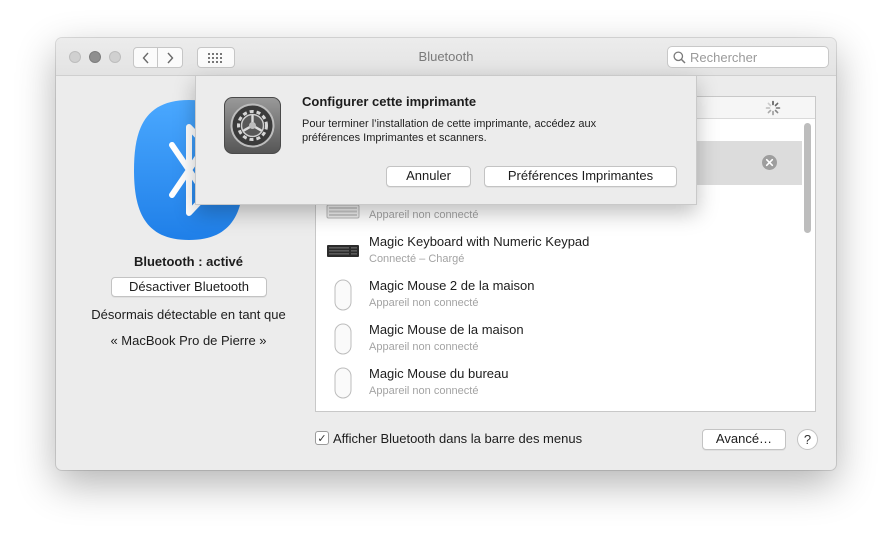 The width and height of the screenshot is (892, 544). What do you see at coordinates (189, 287) in the screenshot?
I see `disable-bluetooth-button: Désactiver Bluetooth` at bounding box center [189, 287].